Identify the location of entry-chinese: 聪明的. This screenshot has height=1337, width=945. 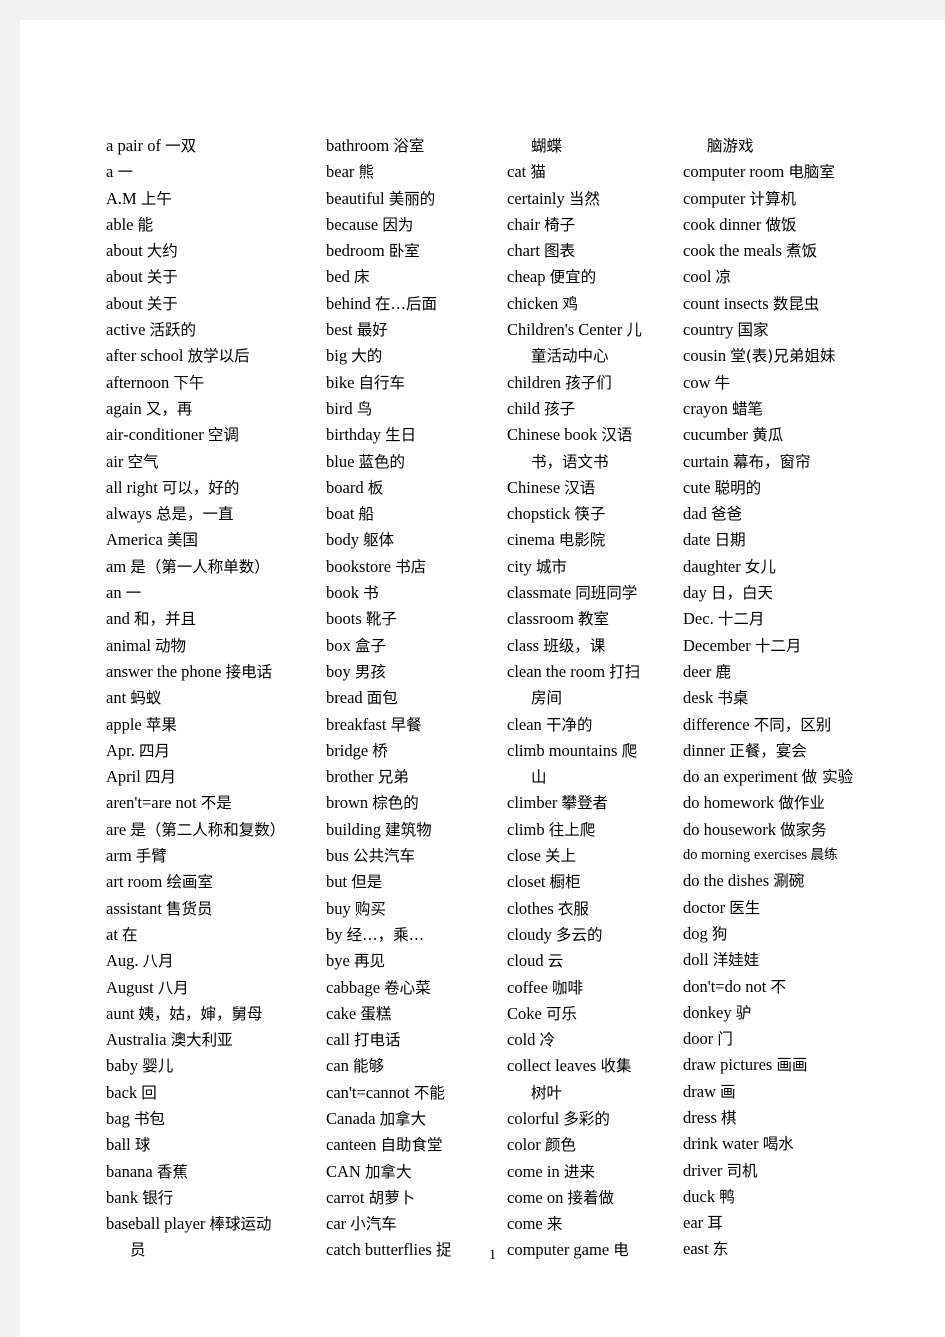
(738, 487).